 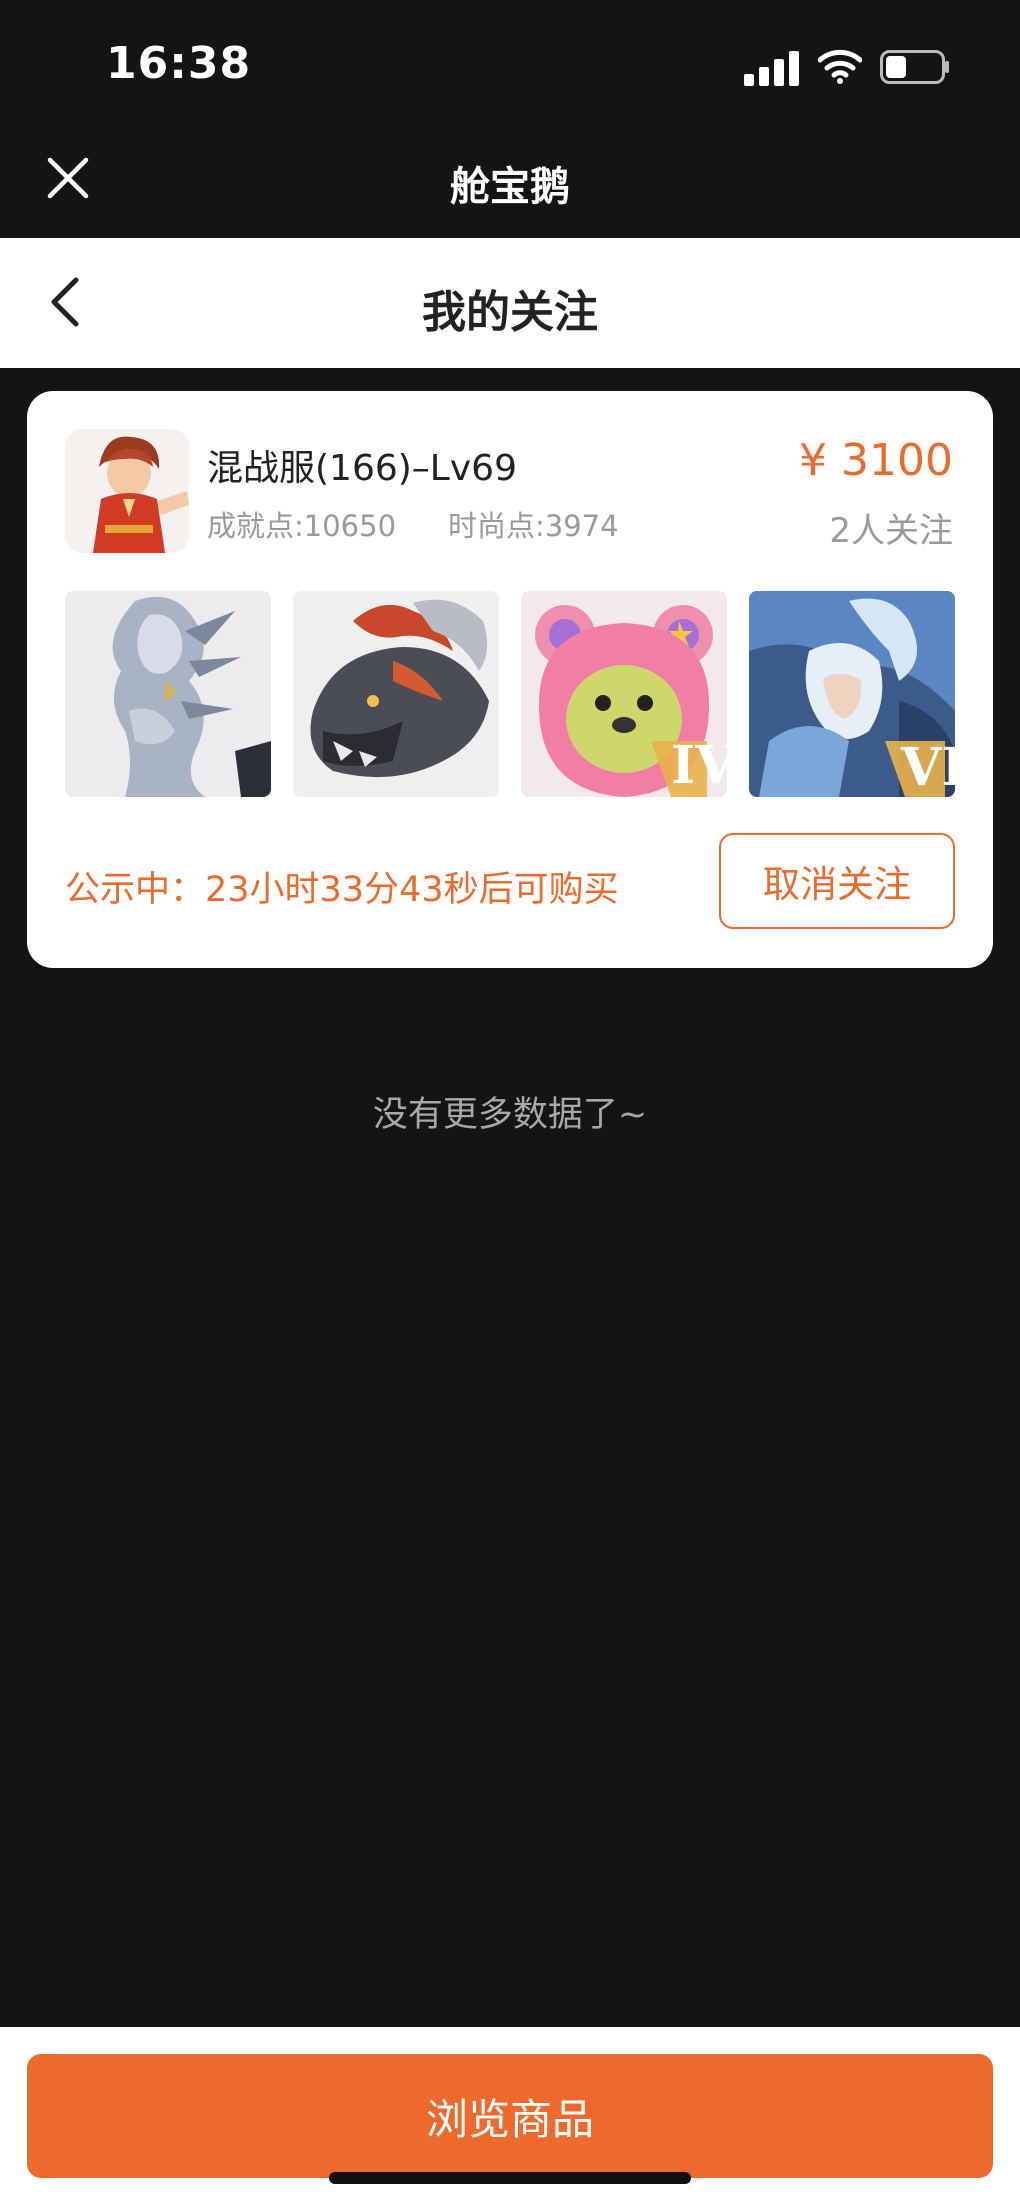 What do you see at coordinates (510, 312) in the screenshot?
I see `page-title: 我的关注` at bounding box center [510, 312].